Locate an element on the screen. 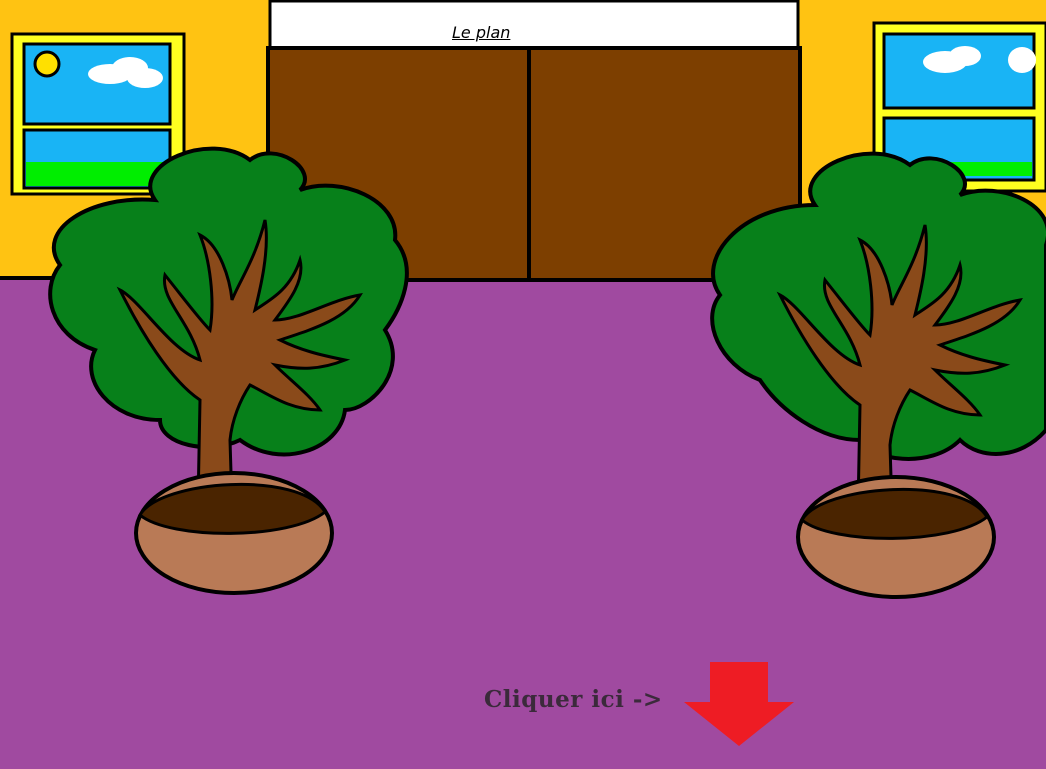 Image resolution: width=1046 pixels, height=769 pixels. sun-icon is located at coordinates (47, 64).